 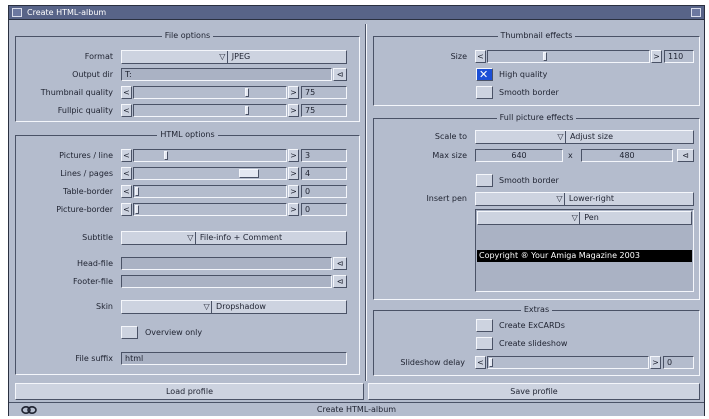 I want to click on slideshow-delay-slider, so click(x=568, y=362).